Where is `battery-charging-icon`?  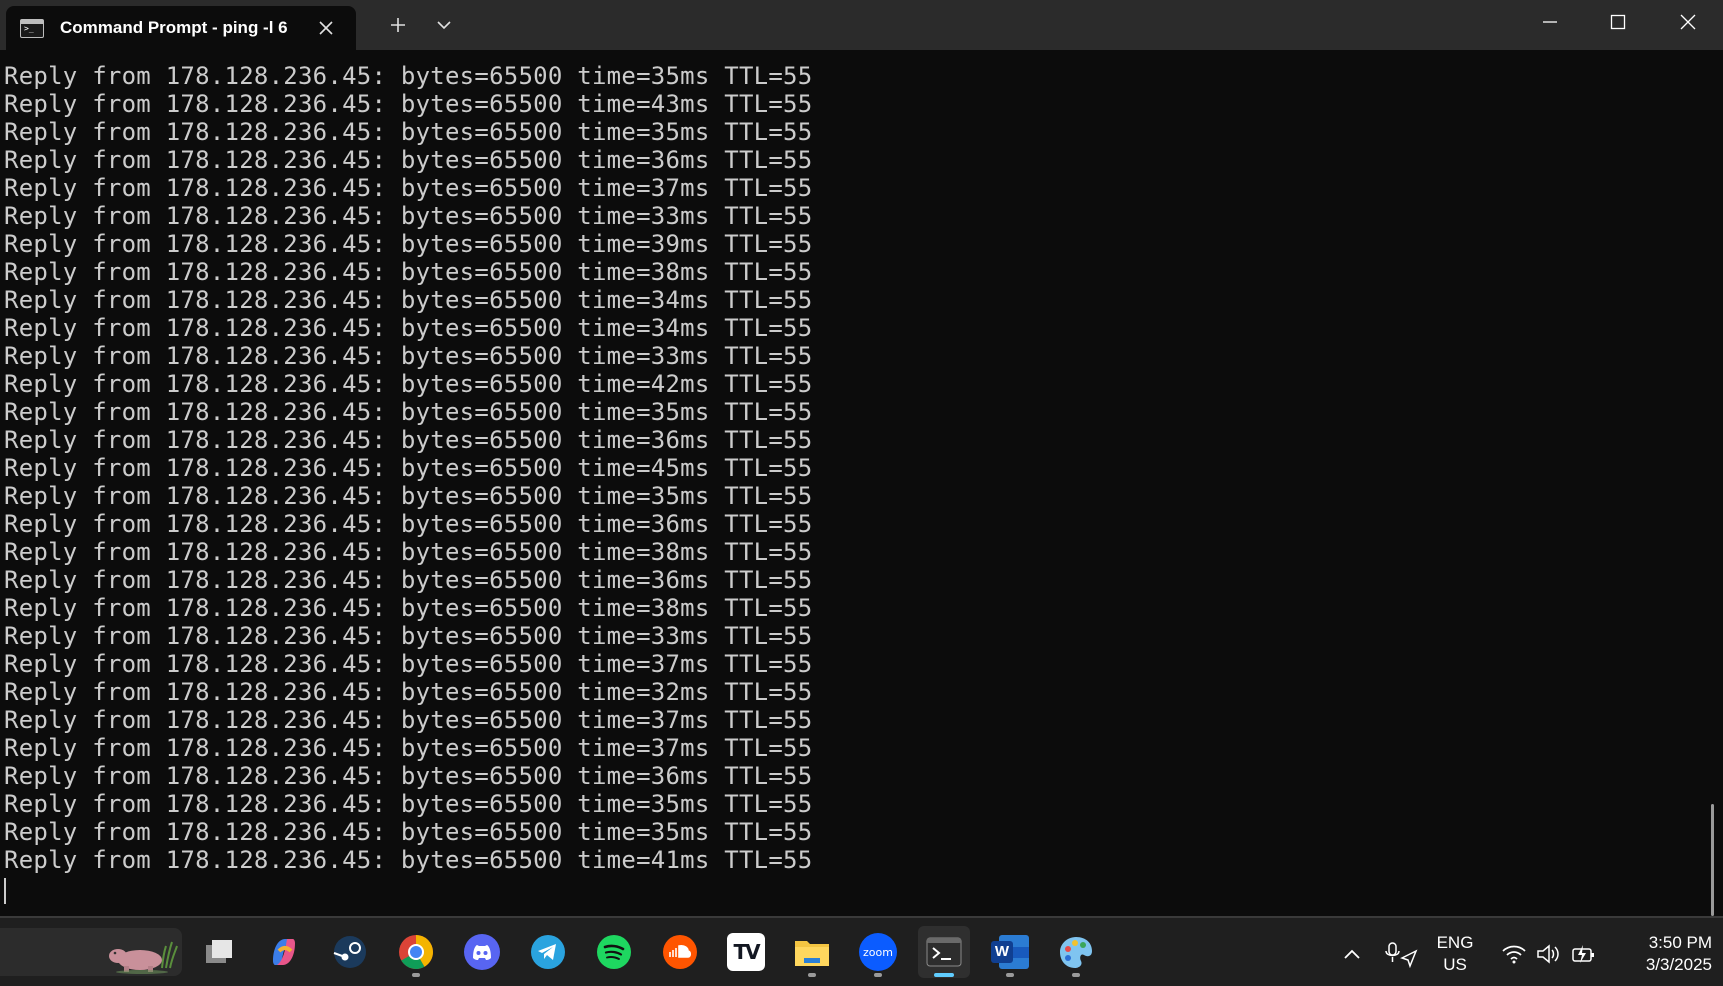 battery-charging-icon is located at coordinates (1583, 954).